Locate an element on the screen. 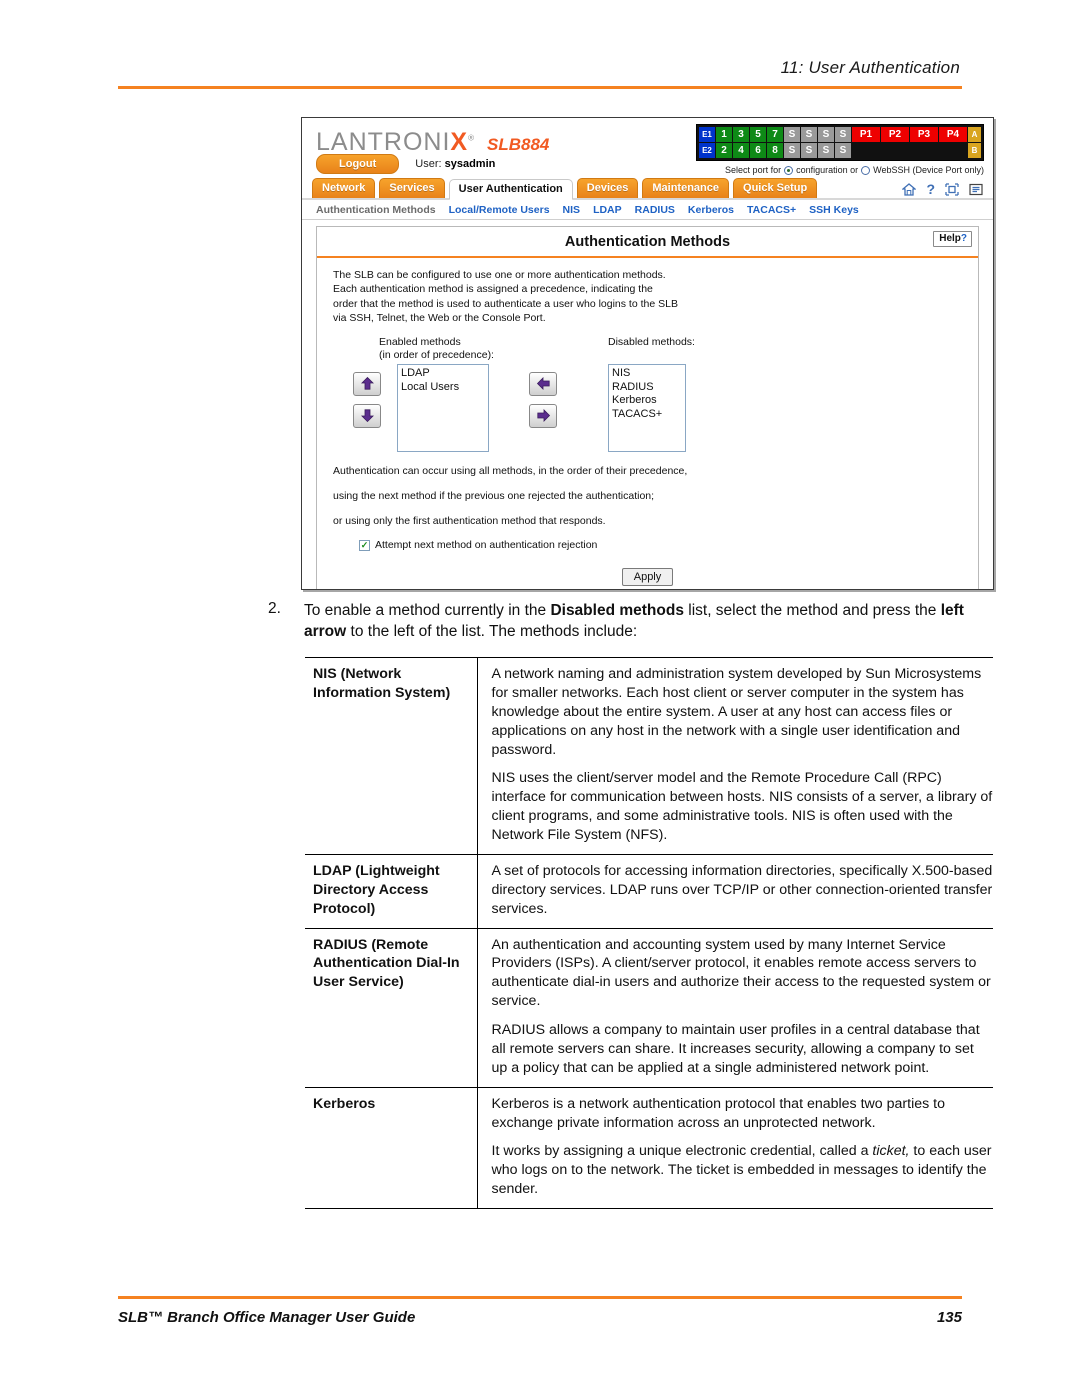  port-s-2: S is located at coordinates (809, 134).